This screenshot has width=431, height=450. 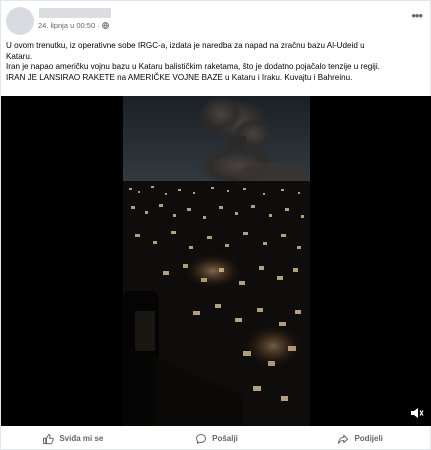 I want to click on post-header: 24. lipnja u 00:50 · •••, so click(x=216, y=20).